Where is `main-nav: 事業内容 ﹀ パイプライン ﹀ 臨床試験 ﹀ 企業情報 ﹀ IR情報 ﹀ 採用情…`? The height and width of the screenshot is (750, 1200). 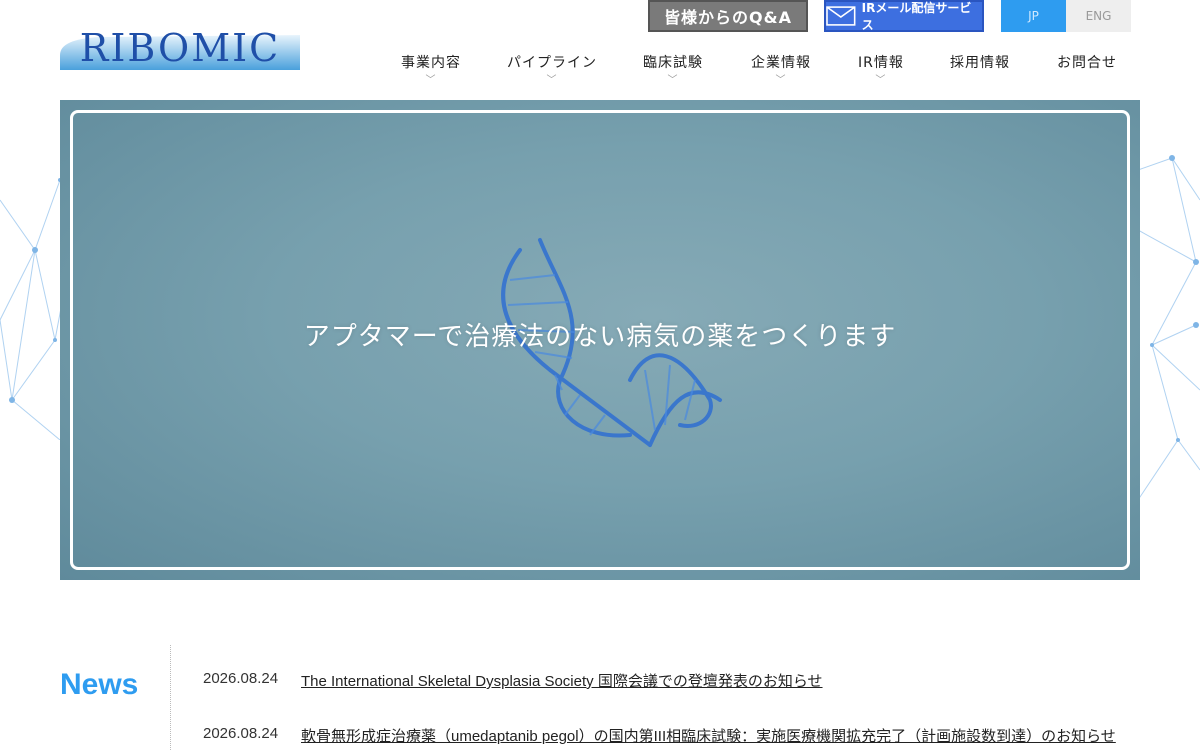
main-nav: 事業内容 ﹀ パイプライン ﹀ 臨床試験 ﹀ 企業情報 ﹀ IR情報 ﹀ 採用情… is located at coordinates (760, 72).